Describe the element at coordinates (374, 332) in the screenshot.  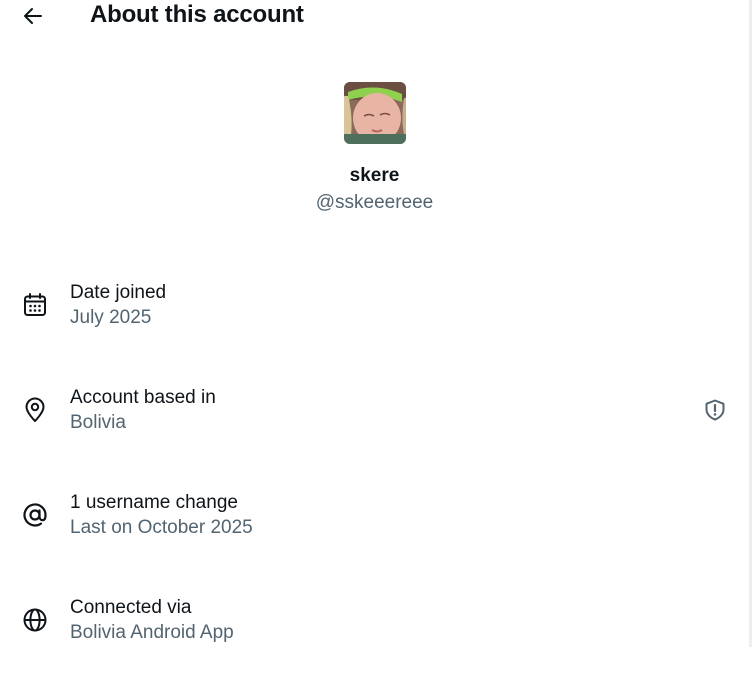
I see `info-row-date-joined: Date joined July 2025` at that location.